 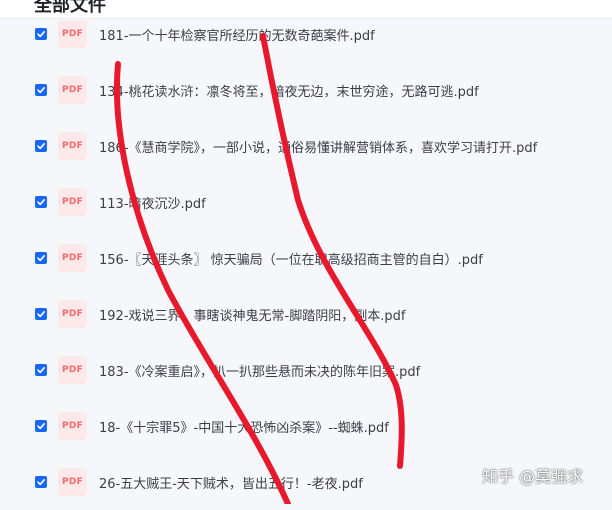 I want to click on file-row: PDF 156-〖天涯头条〗 惊天骗局（一位在职高级招商主管的自白）.pdf, so click(x=306, y=258).